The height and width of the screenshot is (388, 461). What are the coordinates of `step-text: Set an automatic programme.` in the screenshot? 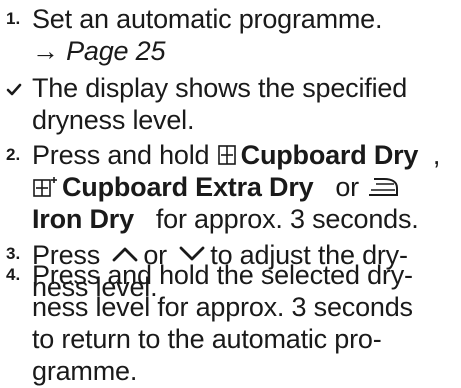 It's located at (207, 19).